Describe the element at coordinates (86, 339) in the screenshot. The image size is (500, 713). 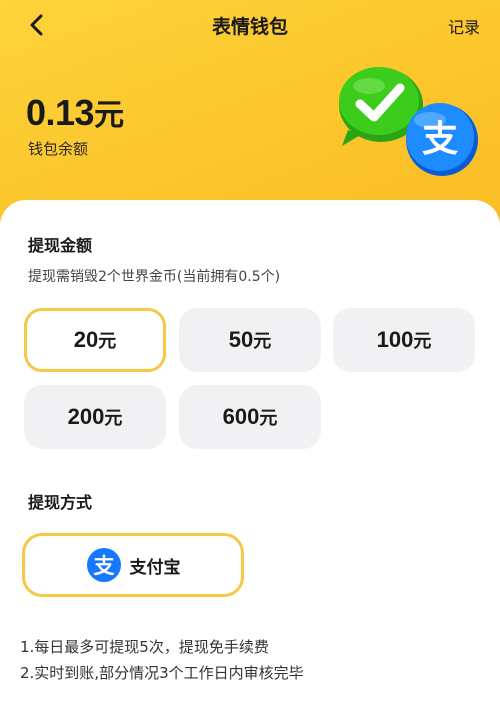
I see `amount-value: 20` at that location.